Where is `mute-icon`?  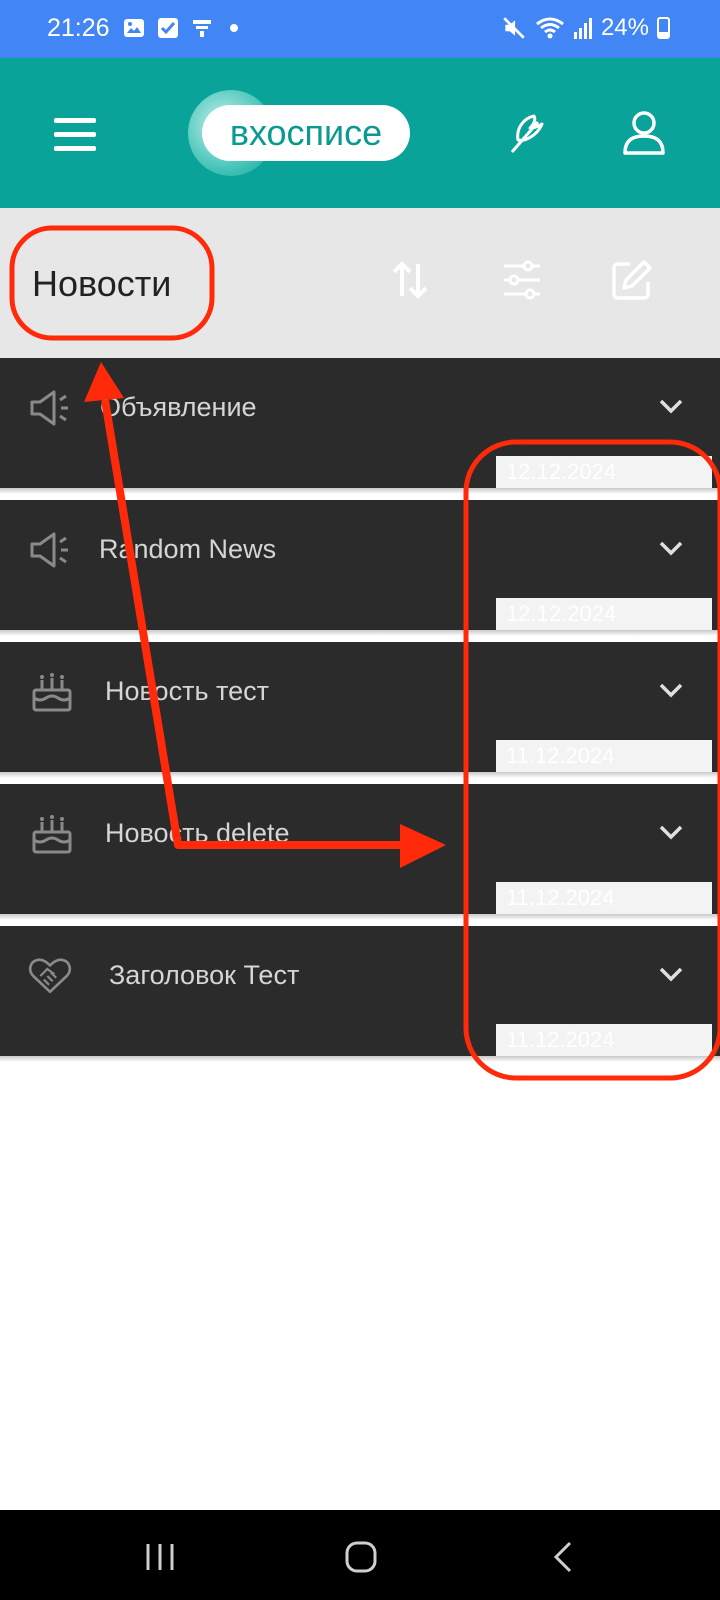
mute-icon is located at coordinates (514, 28).